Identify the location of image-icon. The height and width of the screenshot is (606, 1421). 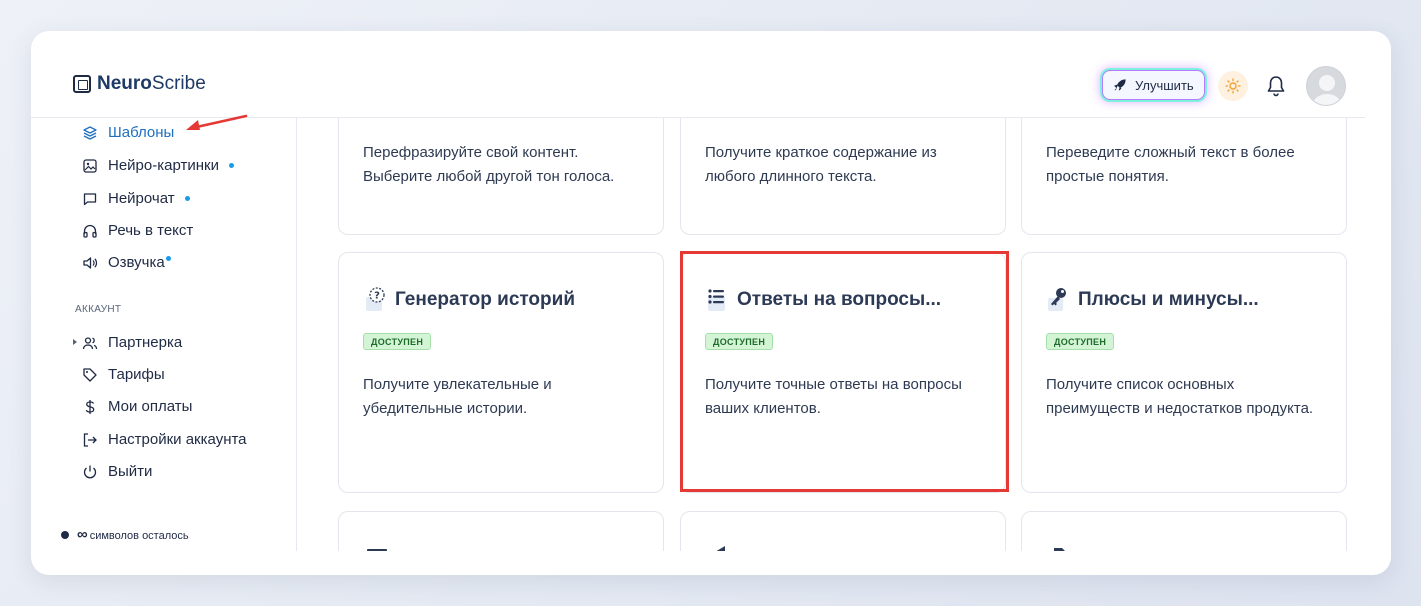
(90, 165).